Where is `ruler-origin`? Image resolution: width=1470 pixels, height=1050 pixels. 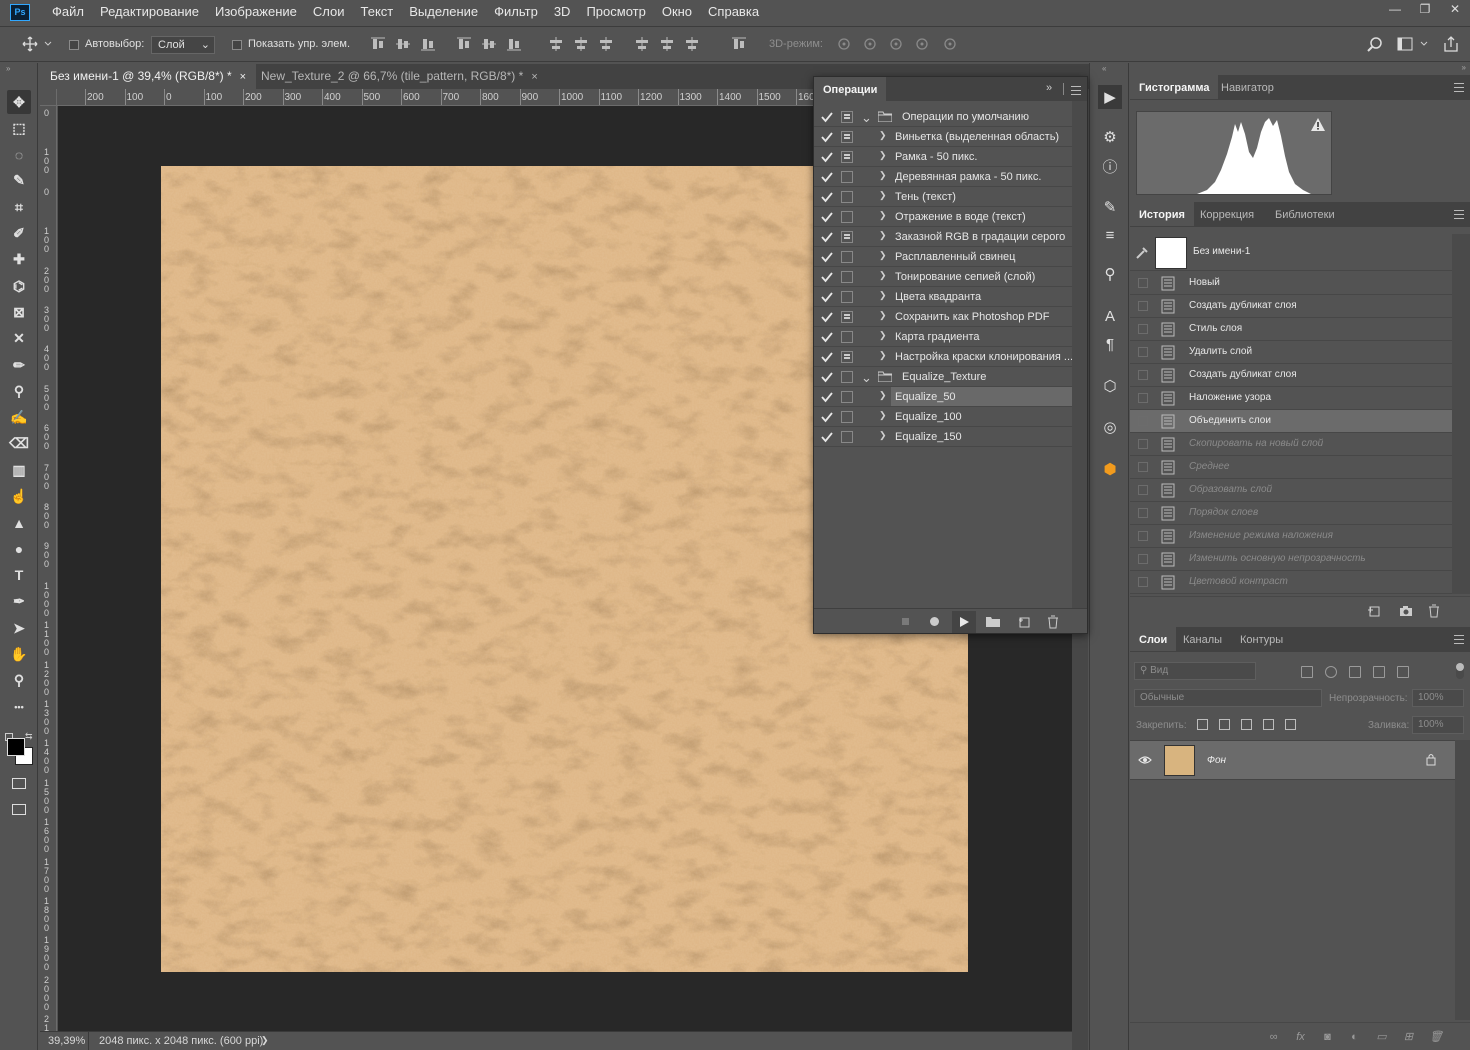
ruler-origin is located at coordinates (48, 97).